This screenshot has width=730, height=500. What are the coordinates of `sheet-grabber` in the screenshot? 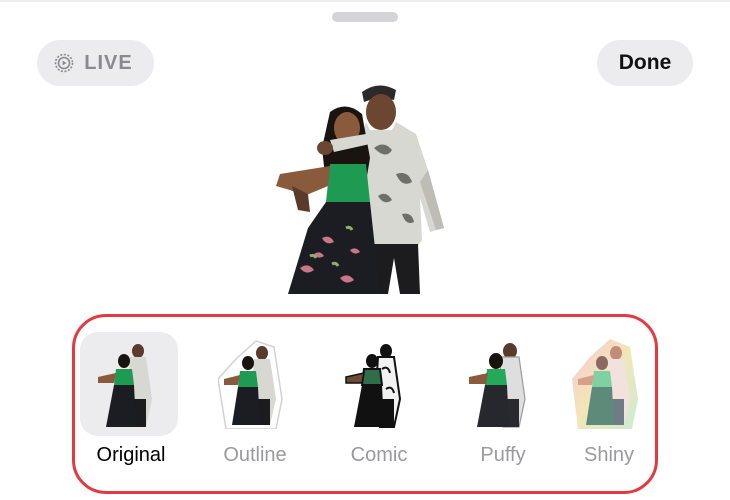 It's located at (365, 17).